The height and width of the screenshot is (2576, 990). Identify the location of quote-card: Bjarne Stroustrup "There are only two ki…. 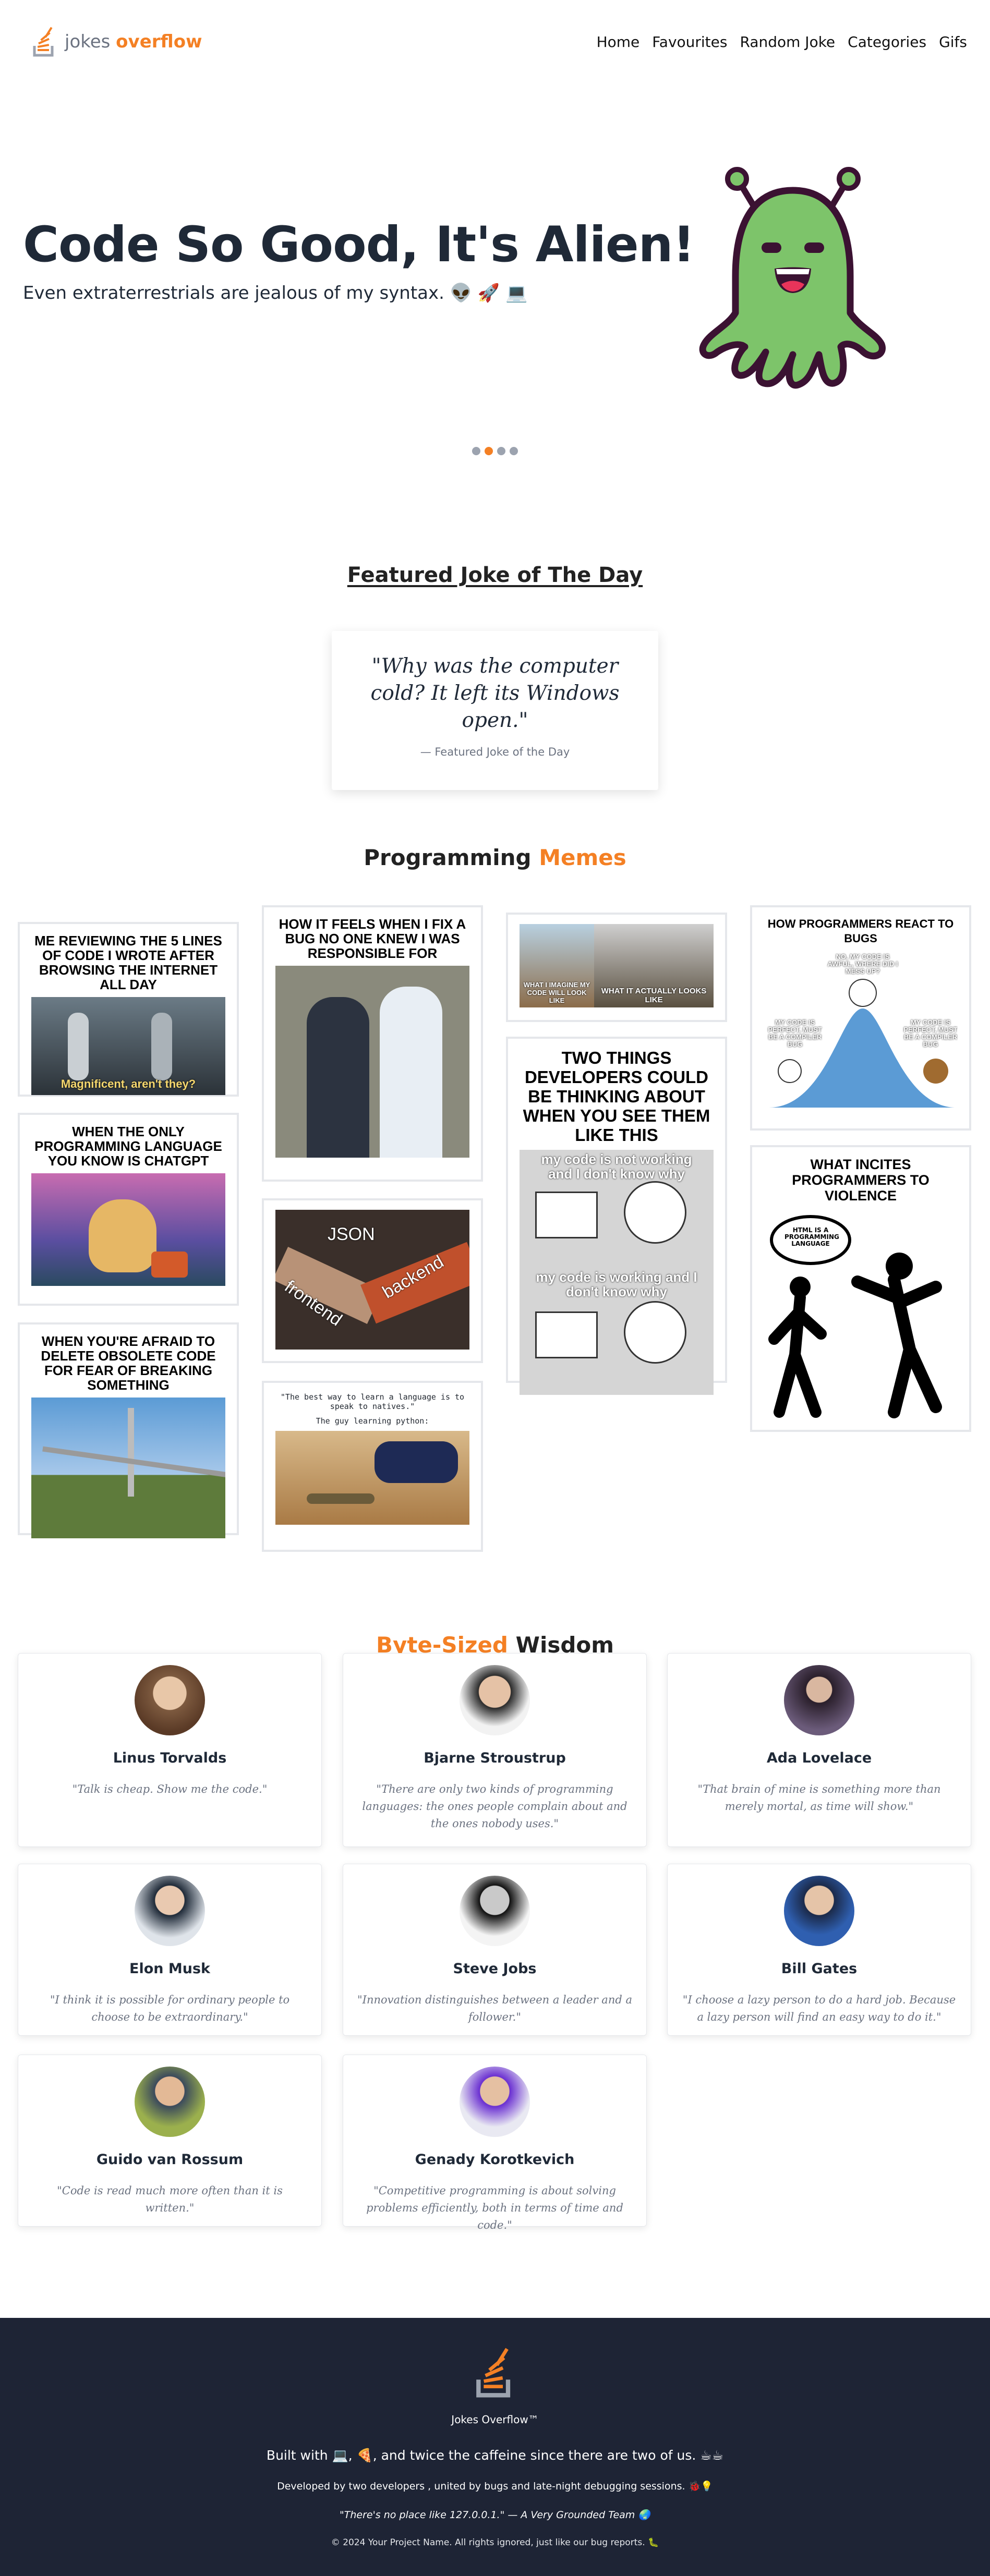
(495, 1750).